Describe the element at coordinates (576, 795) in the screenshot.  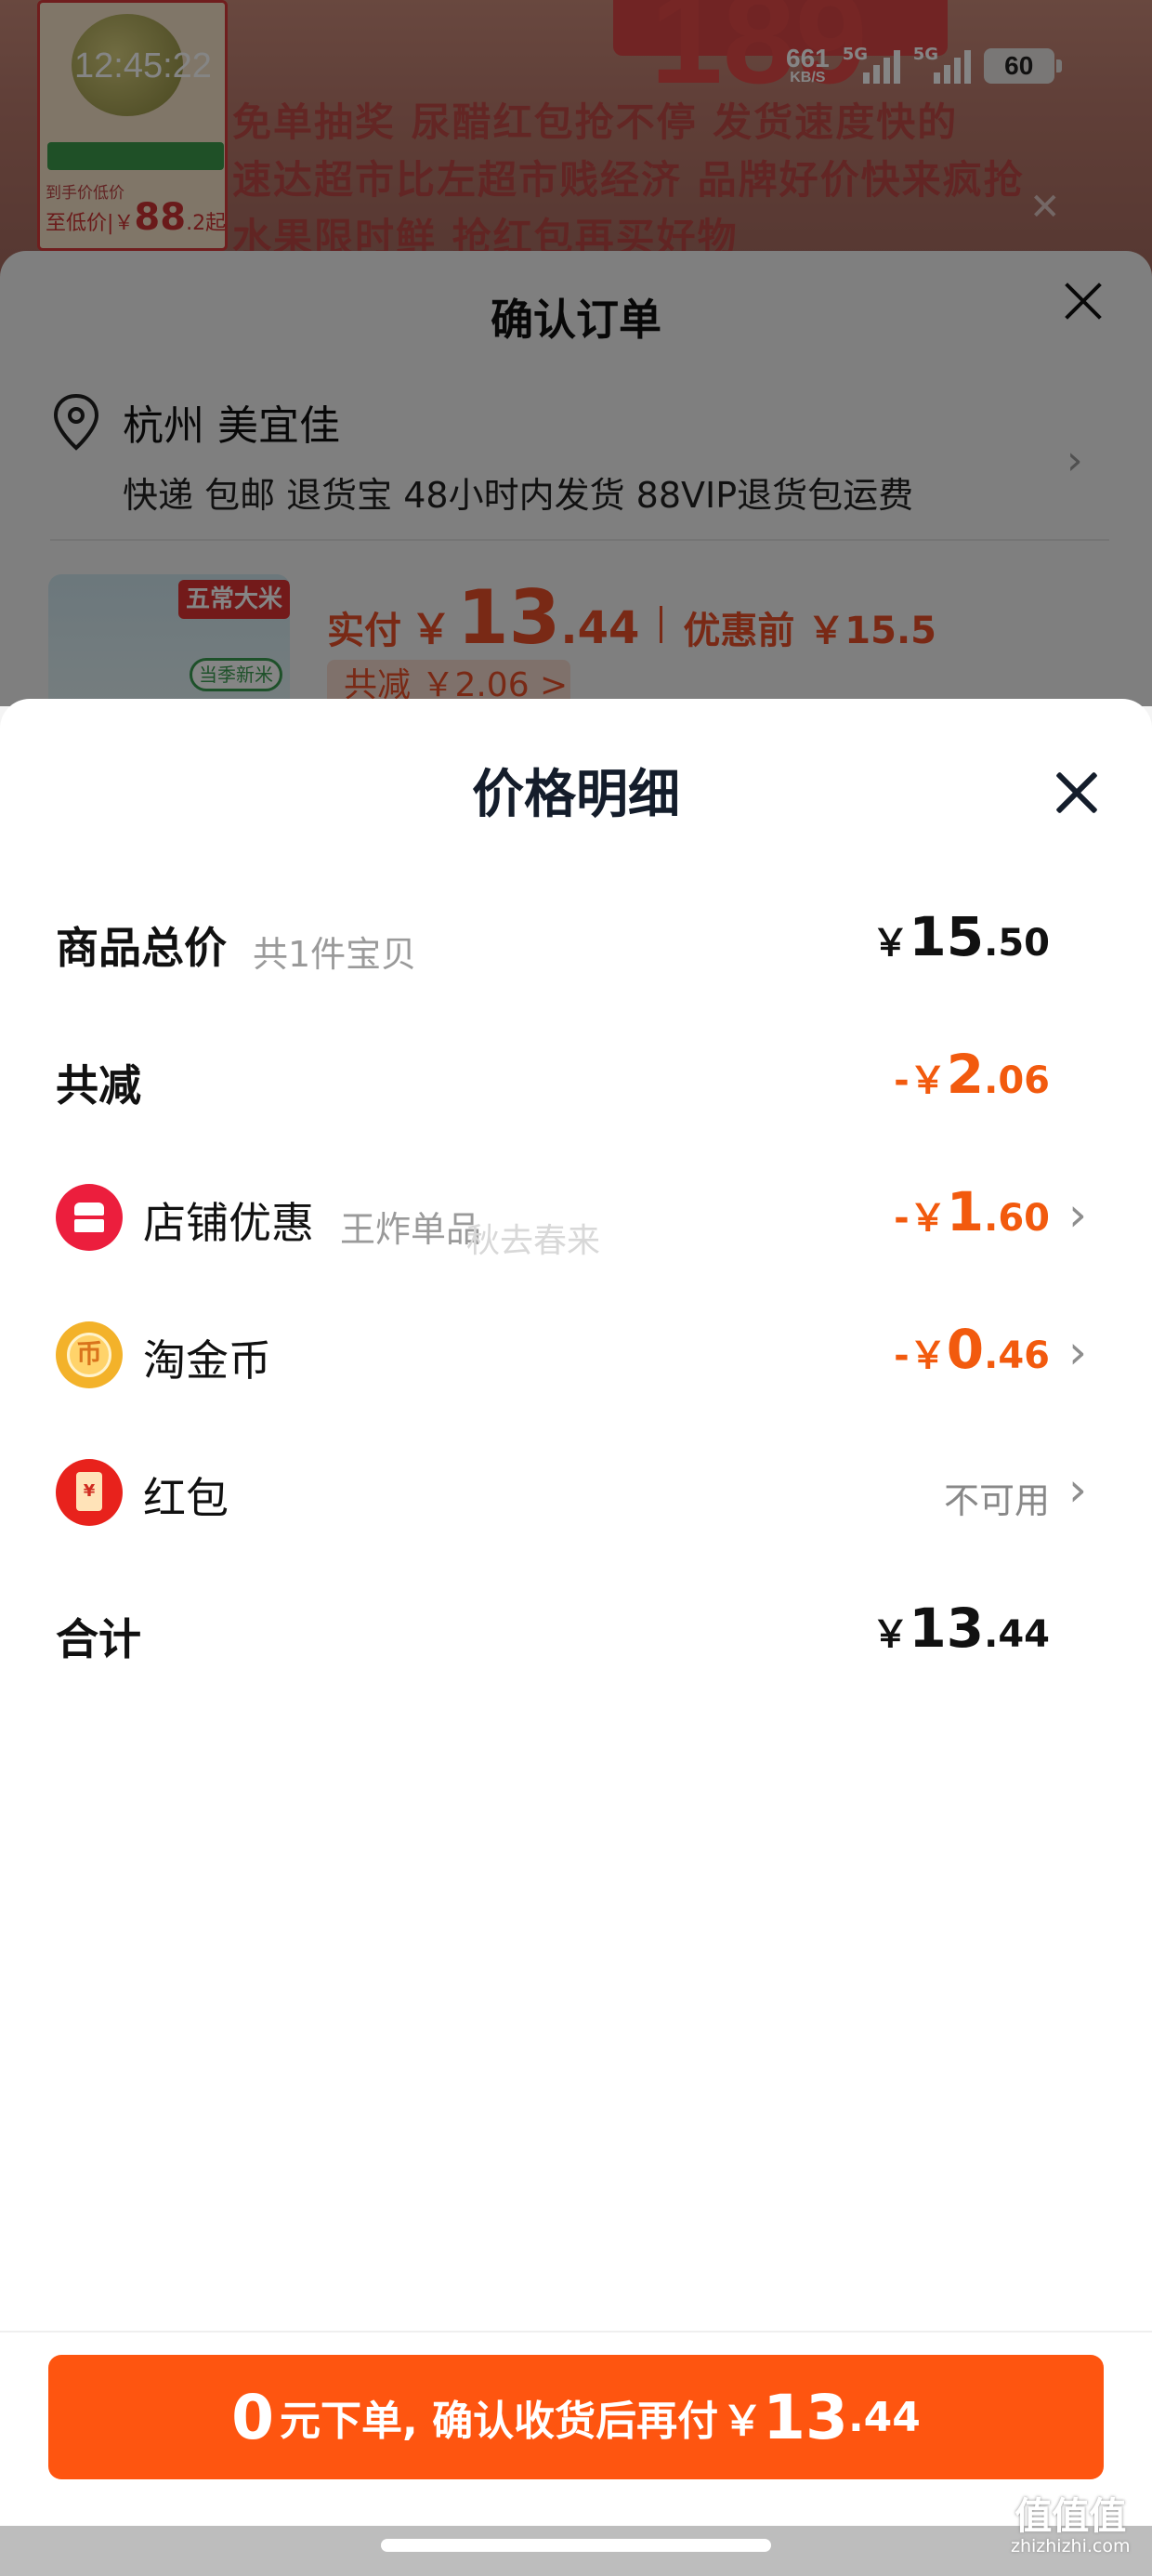
I see `modal-title: 价格明细` at that location.